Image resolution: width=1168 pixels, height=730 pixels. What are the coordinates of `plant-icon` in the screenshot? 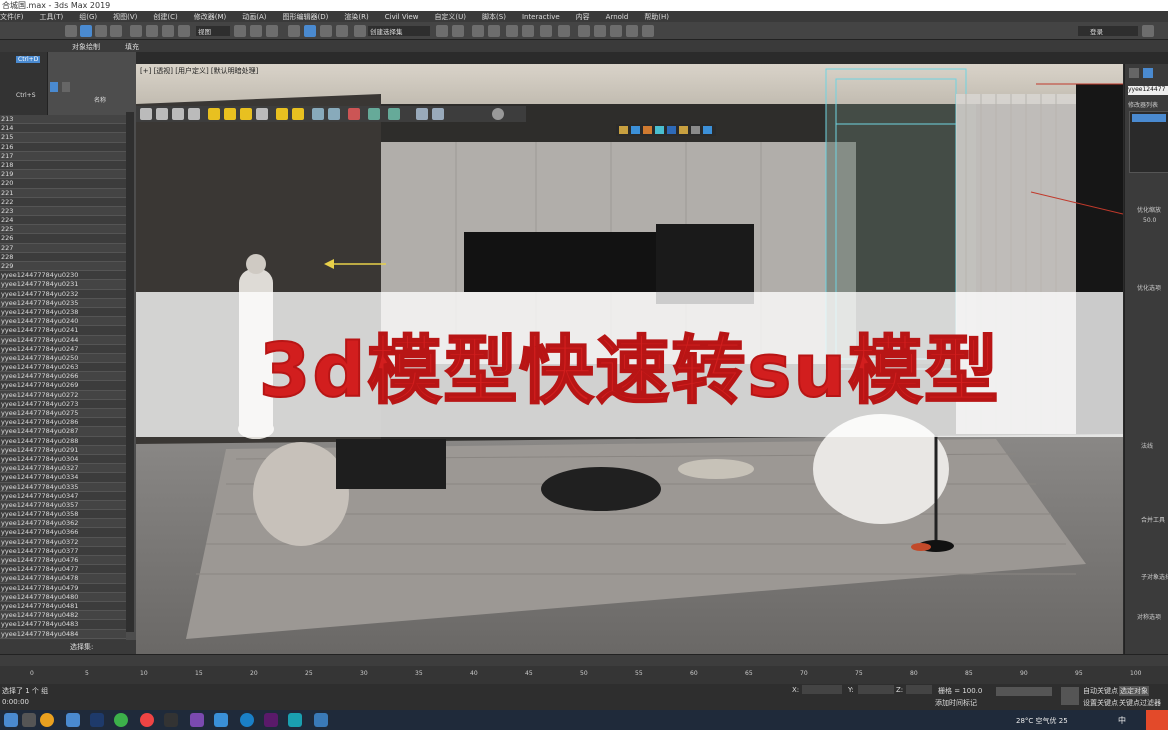 It's located at (374, 114).